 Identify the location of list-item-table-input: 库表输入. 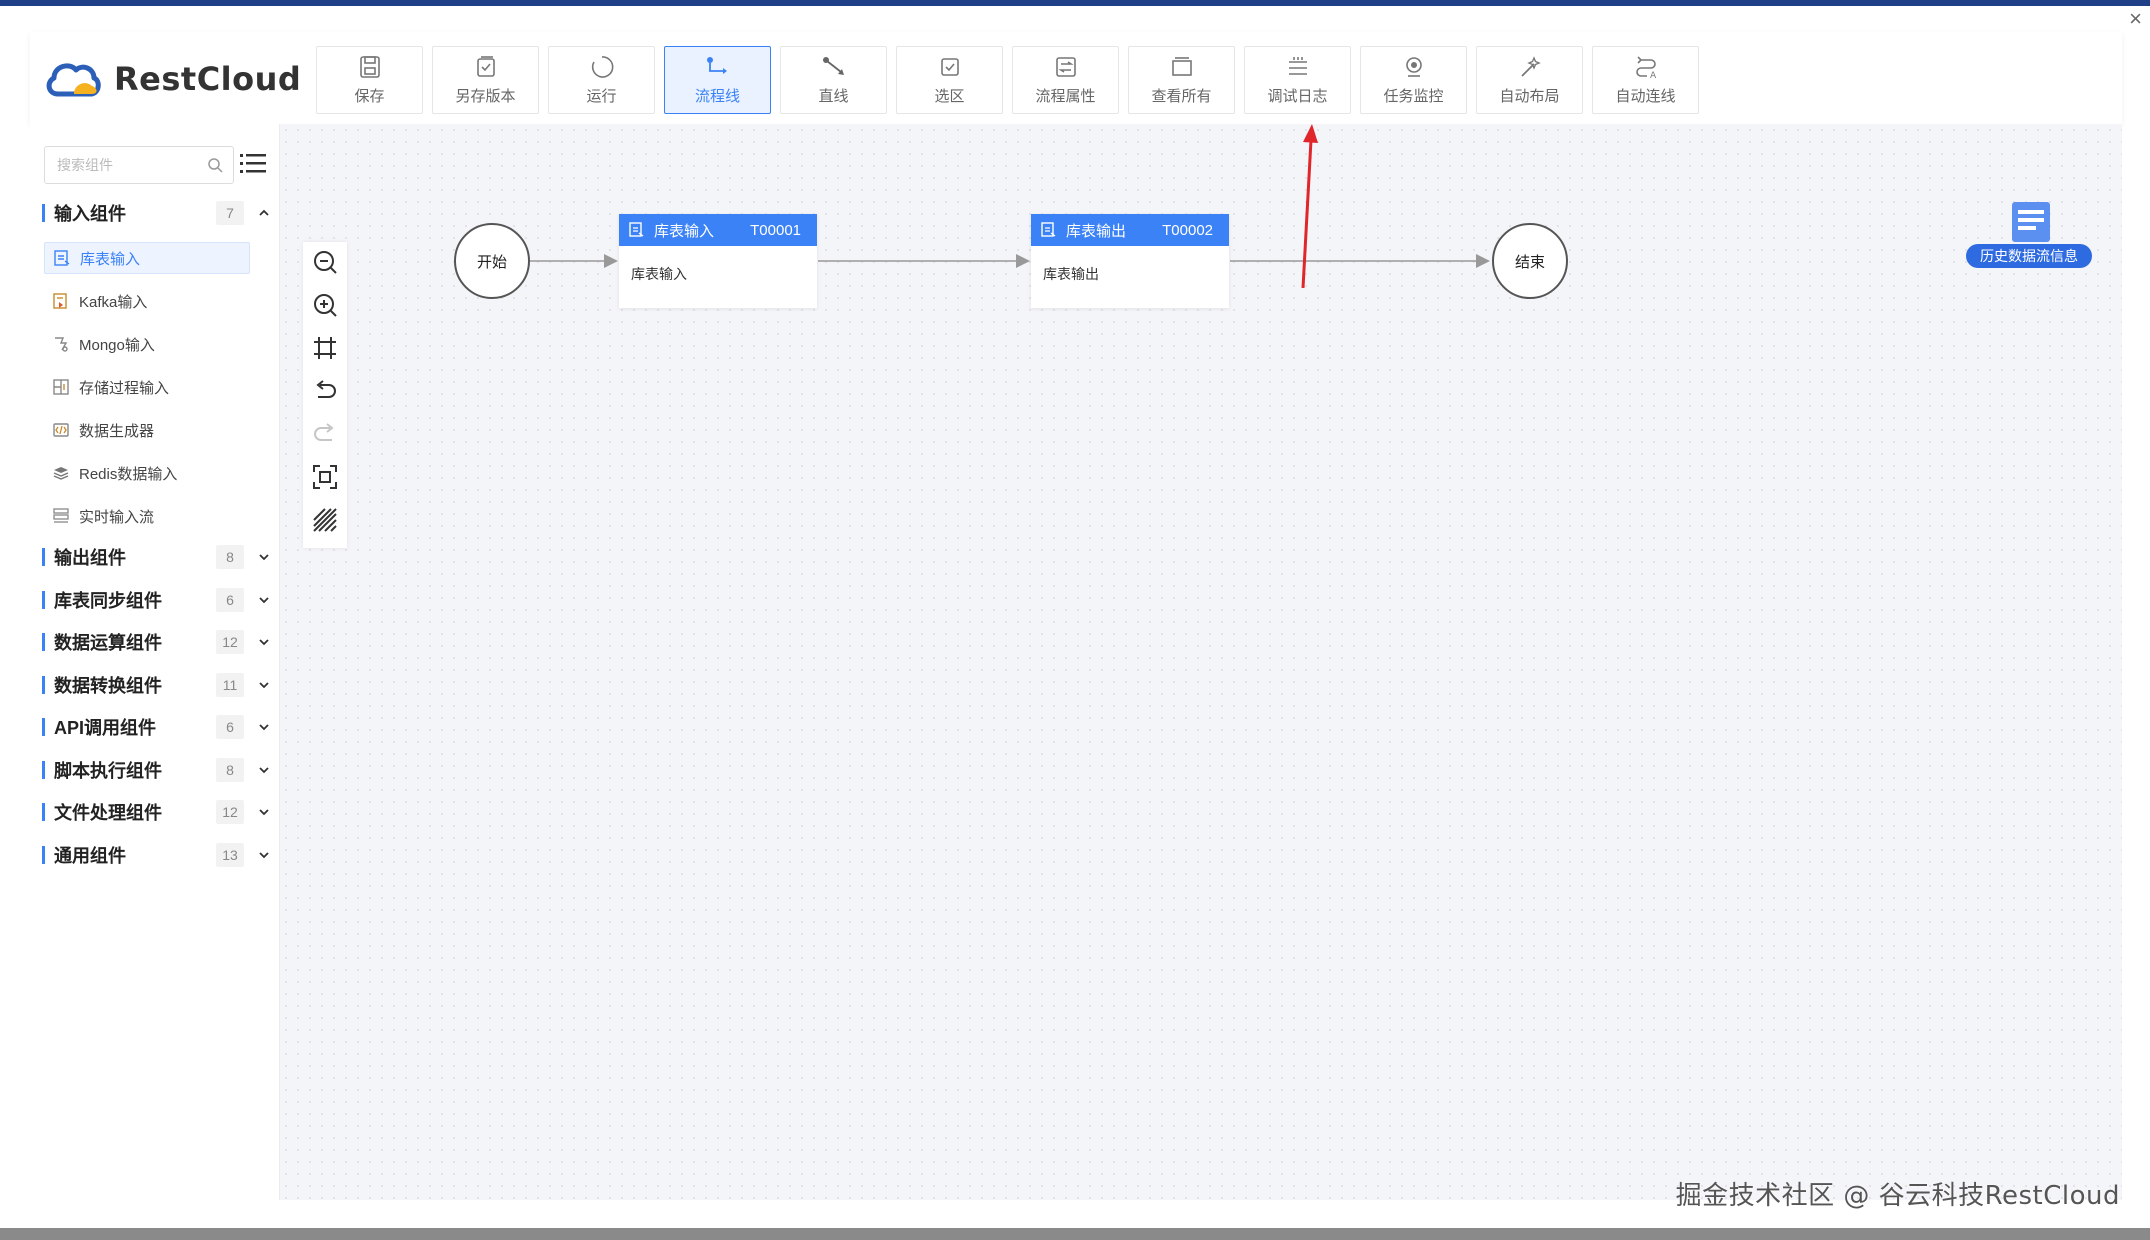
(147, 258).